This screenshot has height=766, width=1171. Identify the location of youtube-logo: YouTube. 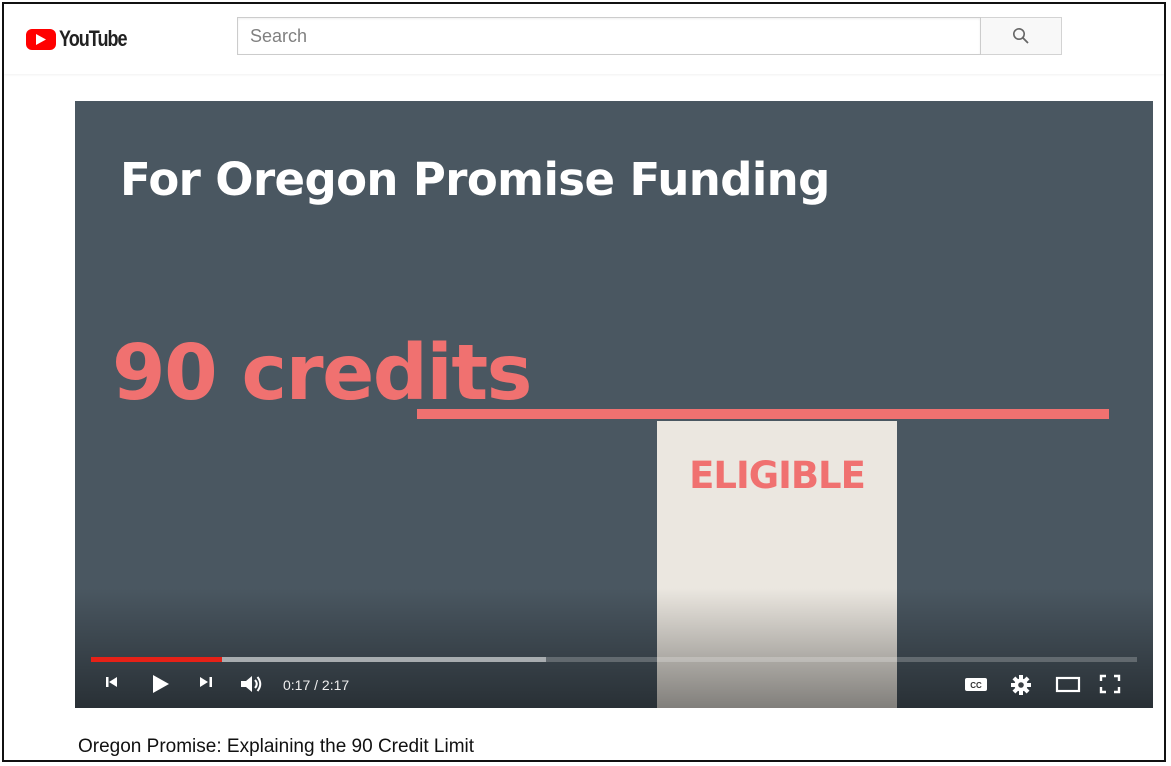
(83, 39).